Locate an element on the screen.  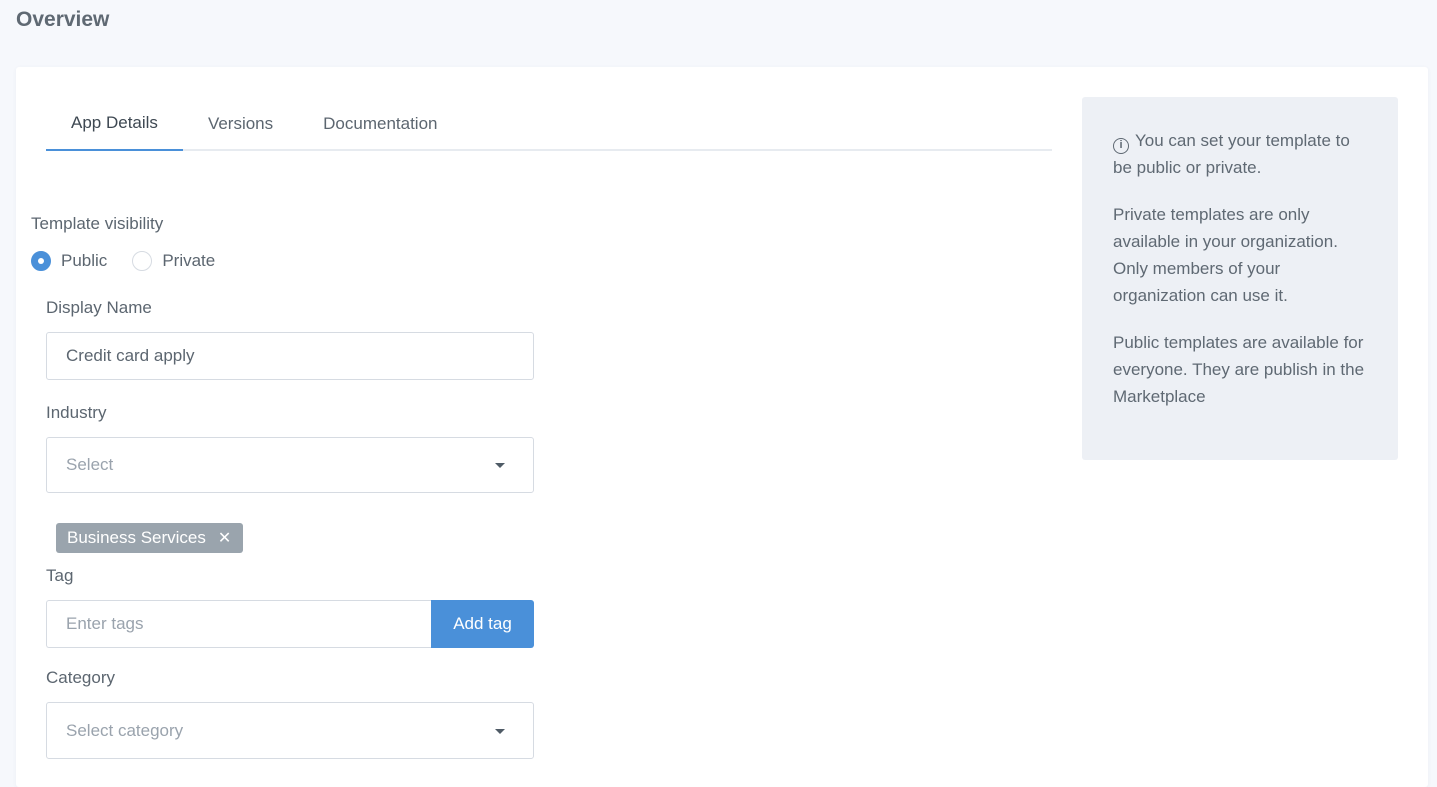
public-radio is located at coordinates (41, 261).